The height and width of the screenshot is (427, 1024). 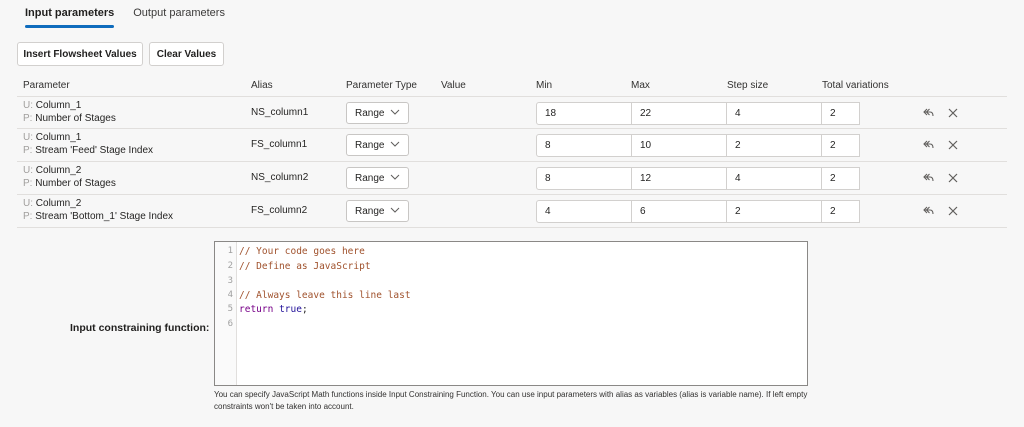 I want to click on max-input: 10, so click(x=679, y=145).